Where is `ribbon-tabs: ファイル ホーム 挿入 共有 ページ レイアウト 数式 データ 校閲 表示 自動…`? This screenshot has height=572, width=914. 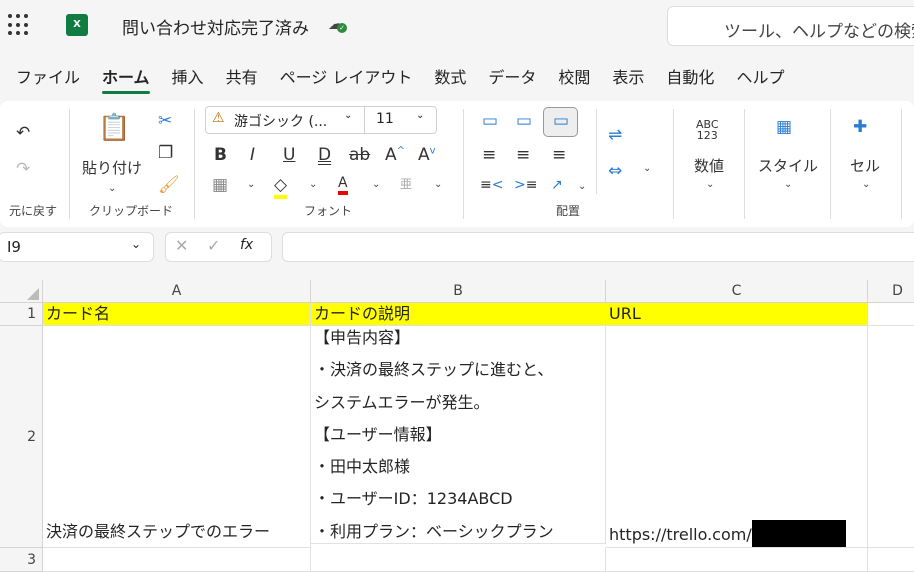 ribbon-tabs: ファイル ホーム 挿入 共有 ページ レイアウト 数式 データ 校閲 表示 自動… is located at coordinates (411, 79).